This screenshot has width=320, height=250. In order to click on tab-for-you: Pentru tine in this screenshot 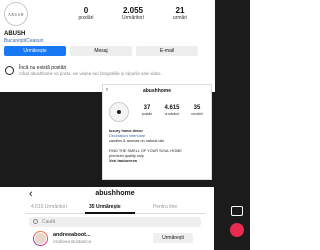, I will do `click(165, 207)`.